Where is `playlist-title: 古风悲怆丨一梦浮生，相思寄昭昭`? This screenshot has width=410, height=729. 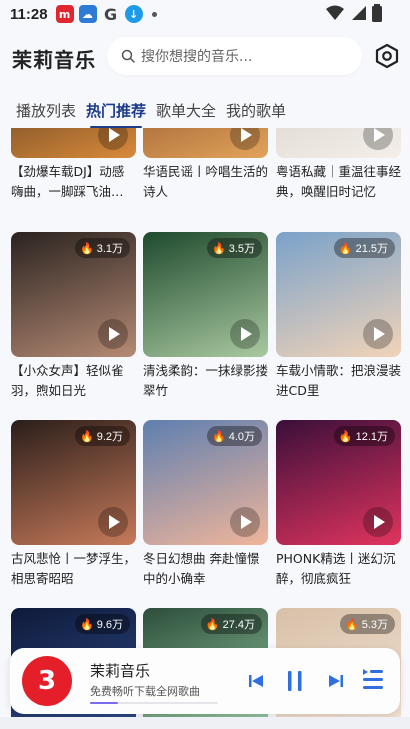 playlist-title: 古风悲怆丨一梦浮生，相思寄昭昭 is located at coordinates (73, 568).